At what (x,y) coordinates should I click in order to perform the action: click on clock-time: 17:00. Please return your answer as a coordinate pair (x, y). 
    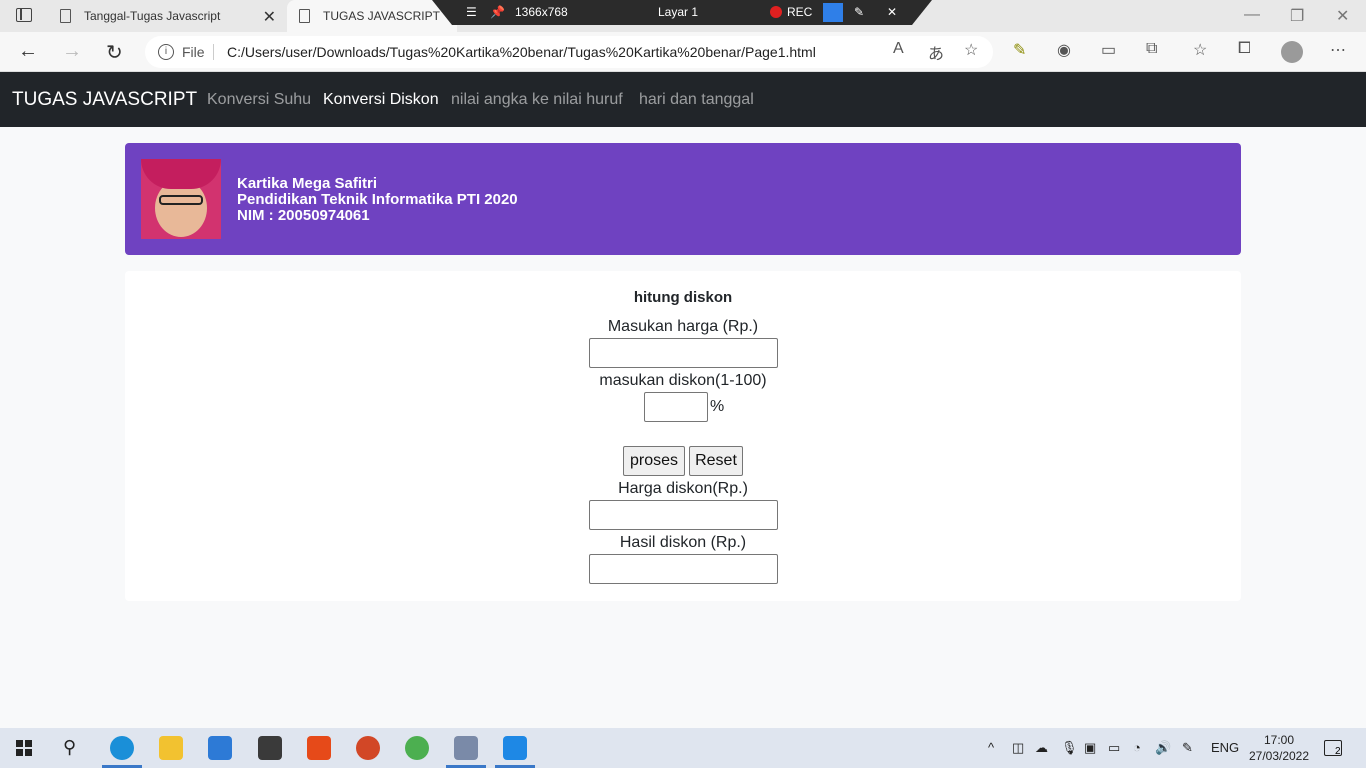
    Looking at the image, I should click on (1279, 740).